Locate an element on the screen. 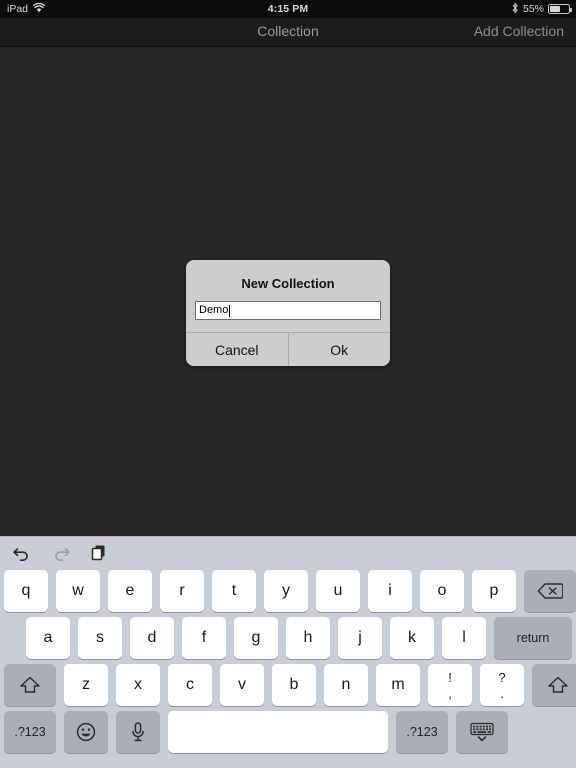 Image resolution: width=576 pixels, height=768 pixels. key-m: m is located at coordinates (398, 685).